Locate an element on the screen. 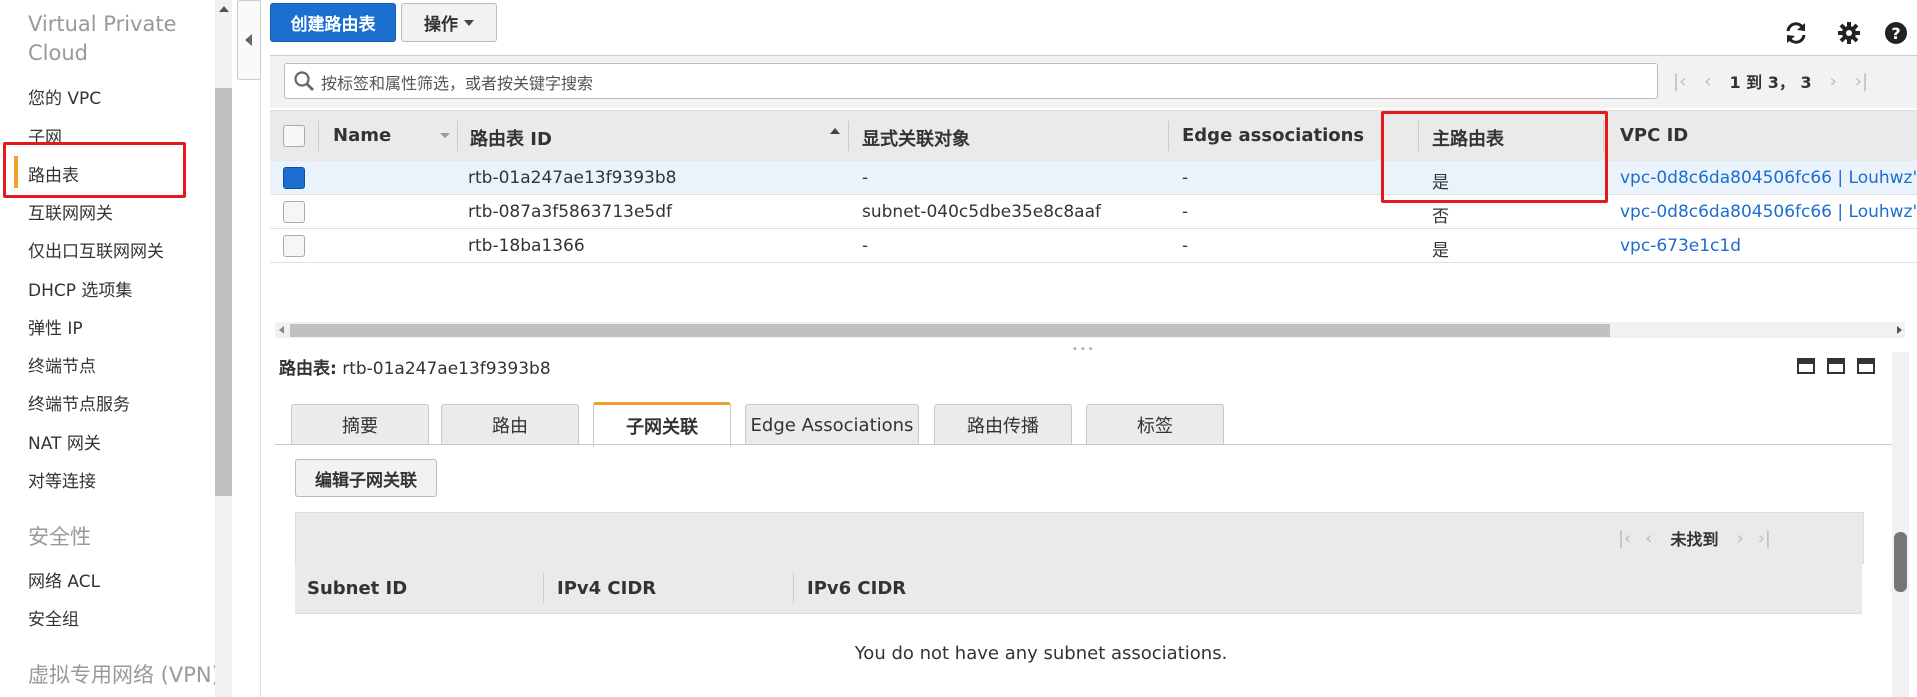  subnet-pager-bar: |‹ ‹ 未找到 › ›| is located at coordinates (1079, 538).